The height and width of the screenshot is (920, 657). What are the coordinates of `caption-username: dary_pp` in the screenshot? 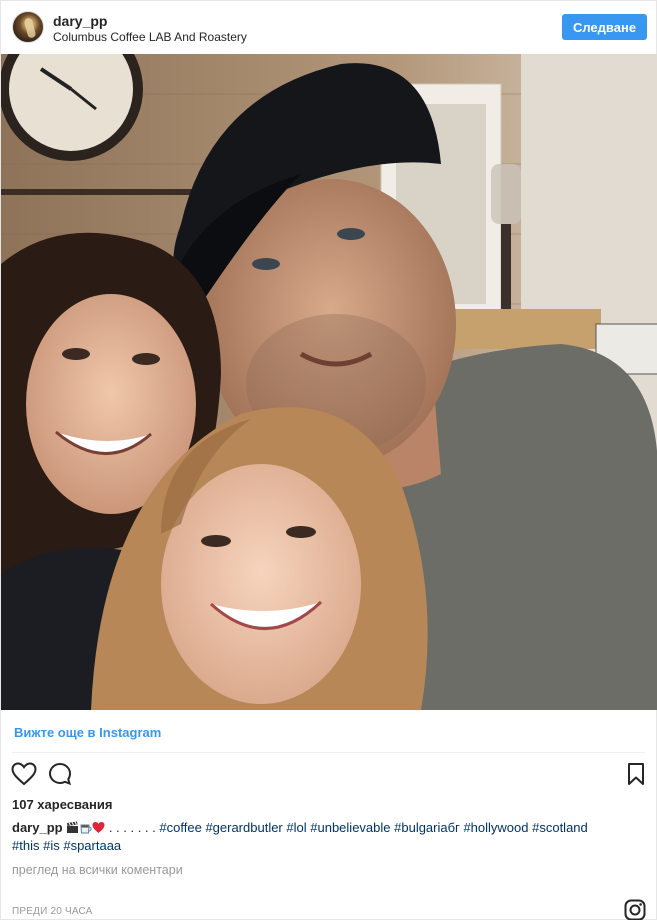 It's located at (37, 827).